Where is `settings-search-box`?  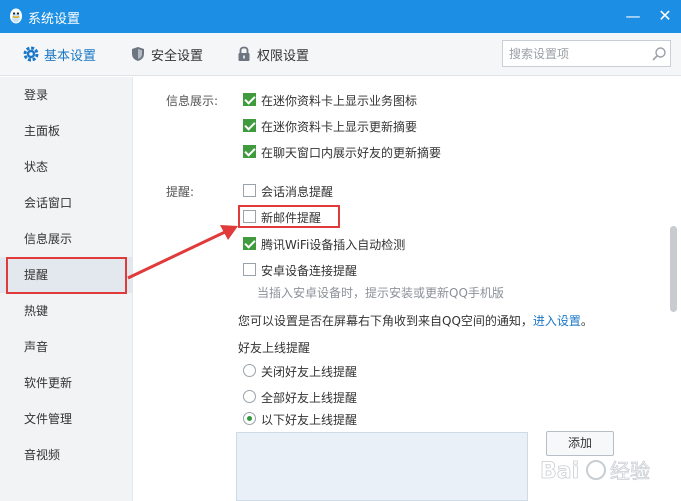 settings-search-box is located at coordinates (586, 53).